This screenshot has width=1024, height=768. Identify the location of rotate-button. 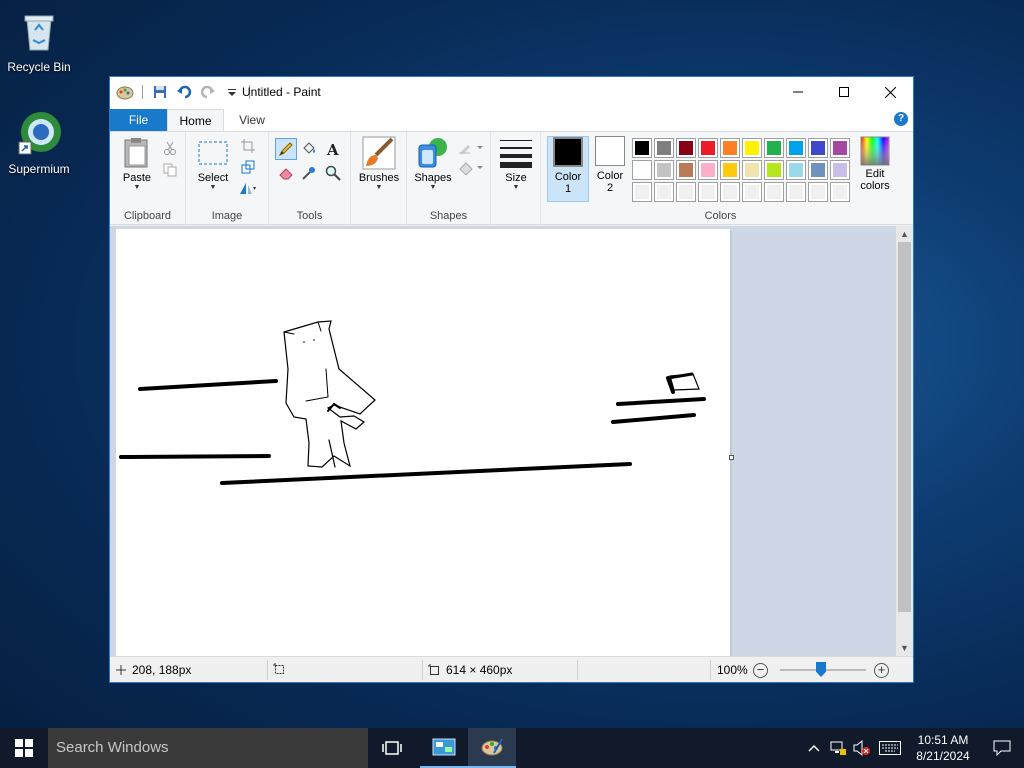
(248, 188).